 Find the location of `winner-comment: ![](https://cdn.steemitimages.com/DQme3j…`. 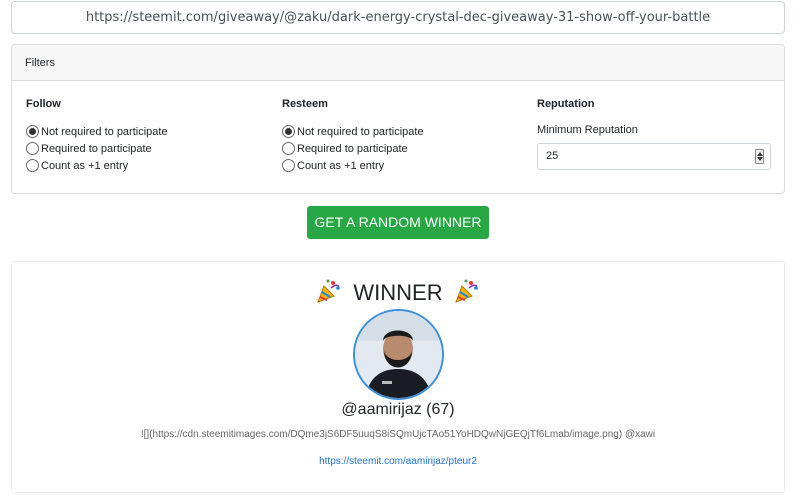

winner-comment: ![](https://cdn.steemitimages.com/DQme3j… is located at coordinates (398, 434).